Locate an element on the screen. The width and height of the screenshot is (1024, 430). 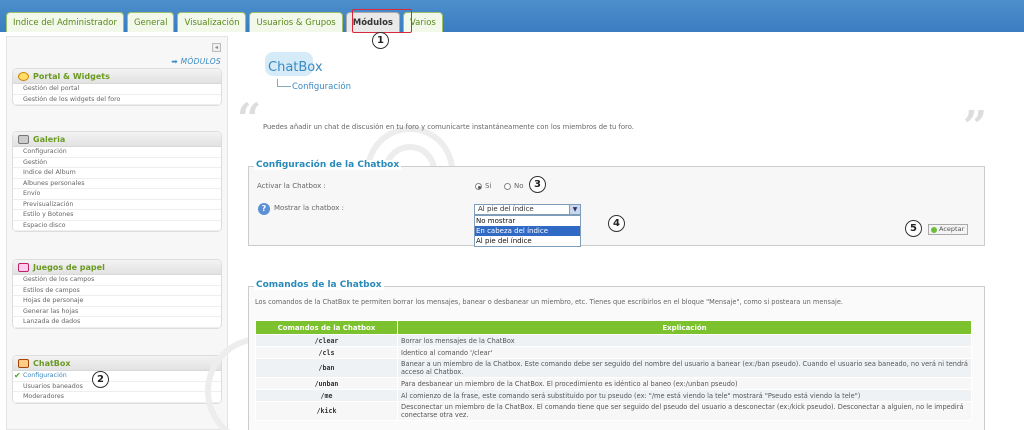
sidebar-item-espacio-disco: Espacio disco is located at coordinates (117, 226).